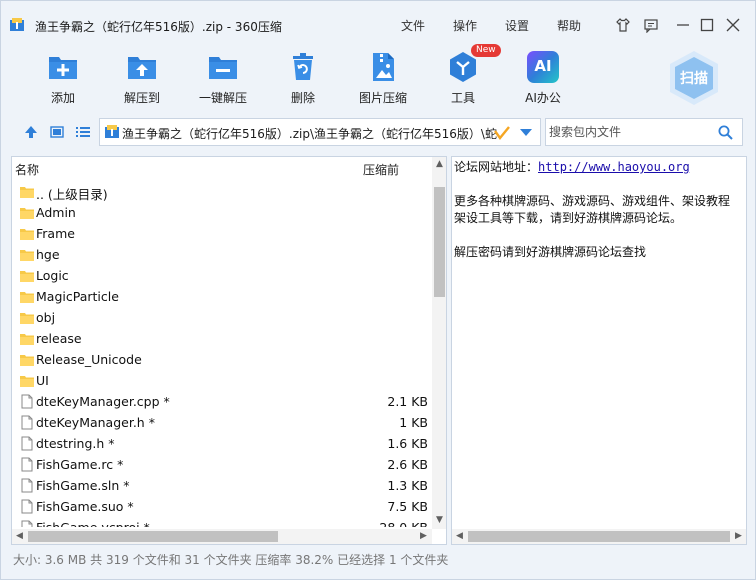  Describe the element at coordinates (222, 317) in the screenshot. I see `folder-row: obj` at that location.